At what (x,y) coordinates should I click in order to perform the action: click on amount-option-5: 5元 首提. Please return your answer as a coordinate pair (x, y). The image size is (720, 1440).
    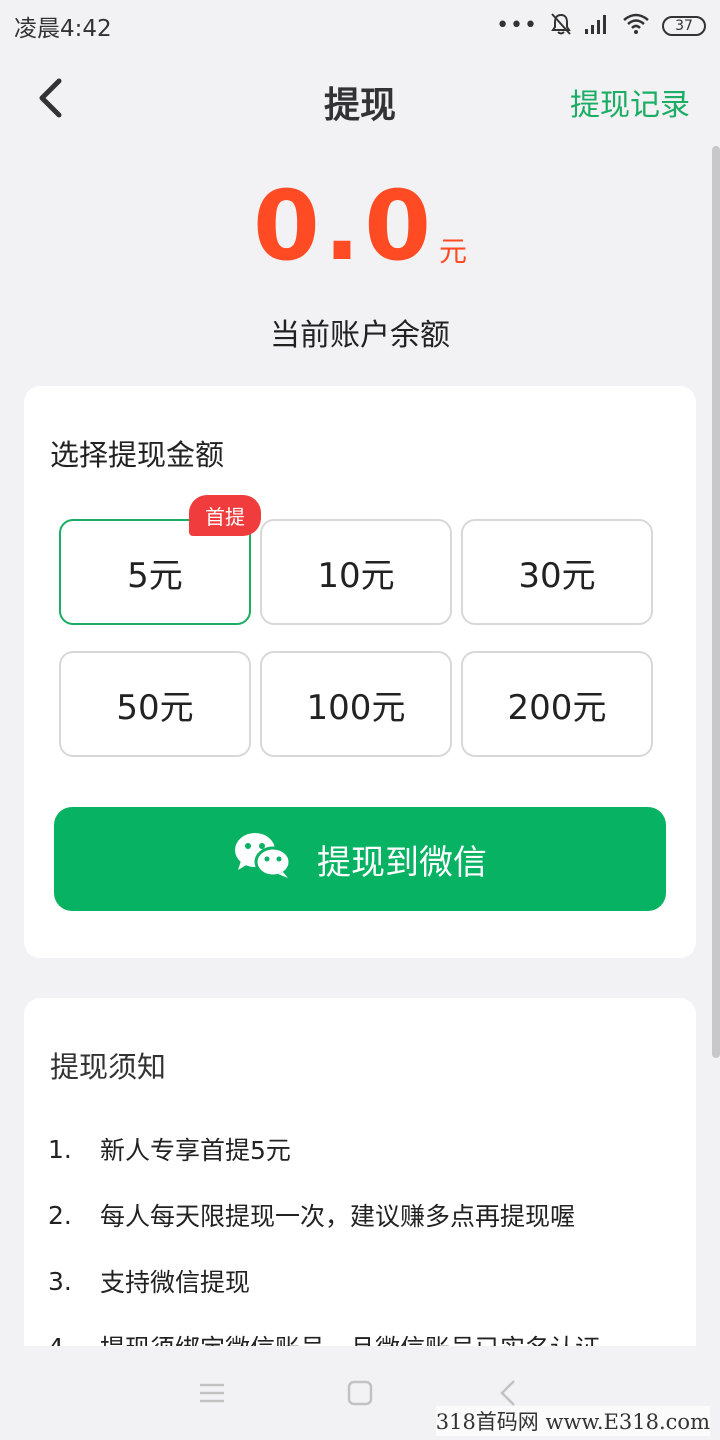
    Looking at the image, I should click on (160, 560).